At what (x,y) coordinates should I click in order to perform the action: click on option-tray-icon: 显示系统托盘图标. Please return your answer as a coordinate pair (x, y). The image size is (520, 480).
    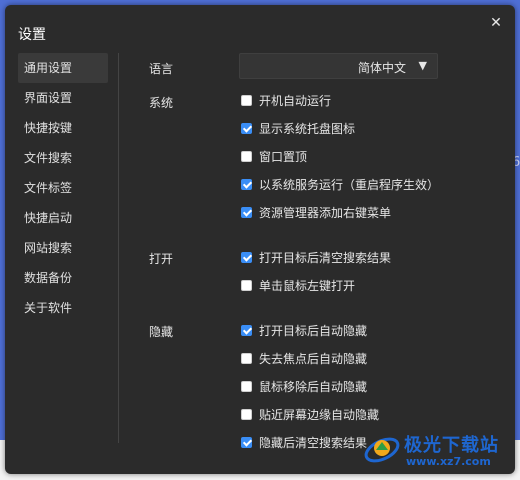
    Looking at the image, I should click on (298, 128).